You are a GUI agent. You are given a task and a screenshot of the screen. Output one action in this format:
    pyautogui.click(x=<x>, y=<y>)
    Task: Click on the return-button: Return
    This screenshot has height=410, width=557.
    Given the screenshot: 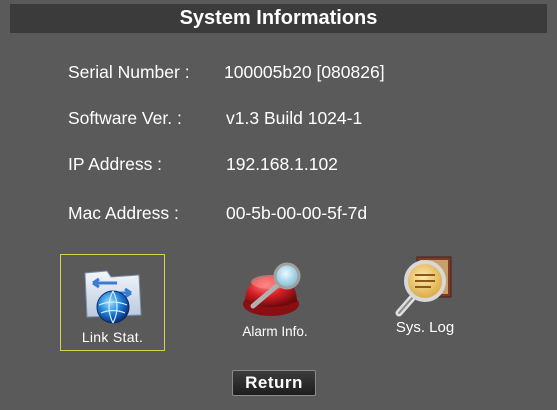 What is the action you would take?
    pyautogui.click(x=274, y=383)
    